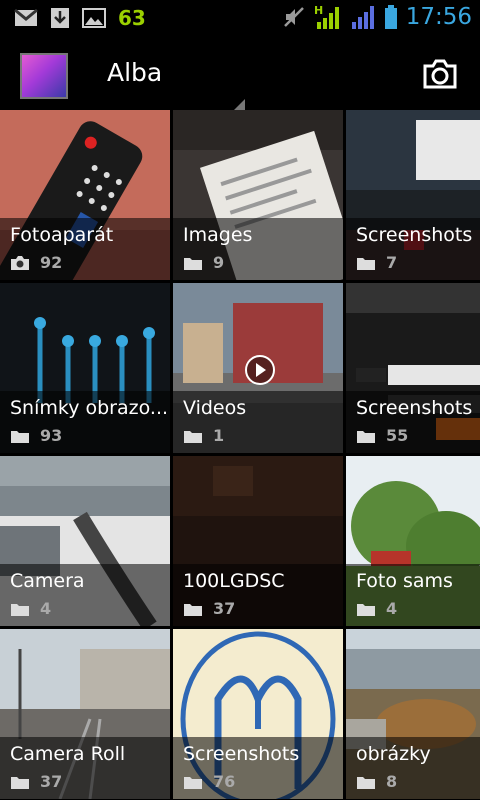 This screenshot has width=480, height=800. What do you see at coordinates (404, 581) in the screenshot?
I see `album-name: Foto sams` at bounding box center [404, 581].